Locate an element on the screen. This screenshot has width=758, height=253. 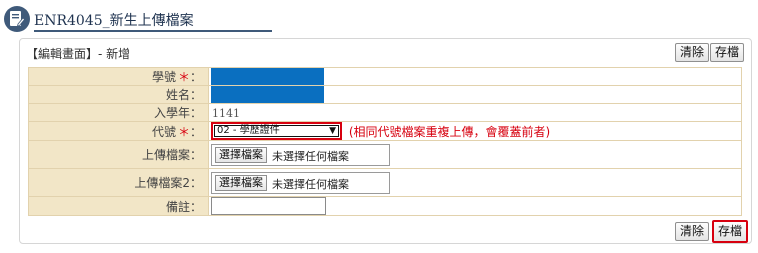
label-entry-year: 入學年： is located at coordinates (118, 112).